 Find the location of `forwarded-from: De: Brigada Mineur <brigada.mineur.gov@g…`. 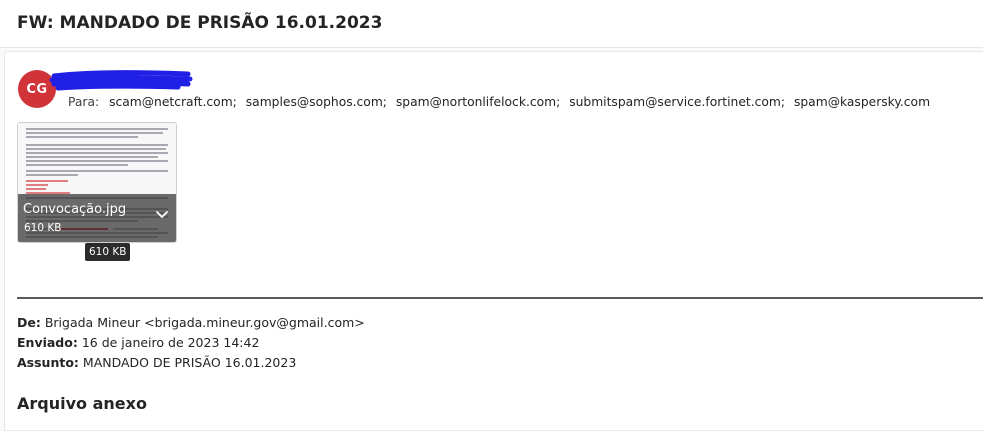

forwarded-from: De: Brigada Mineur <brigada.mineur.gov@g… is located at coordinates (191, 322).